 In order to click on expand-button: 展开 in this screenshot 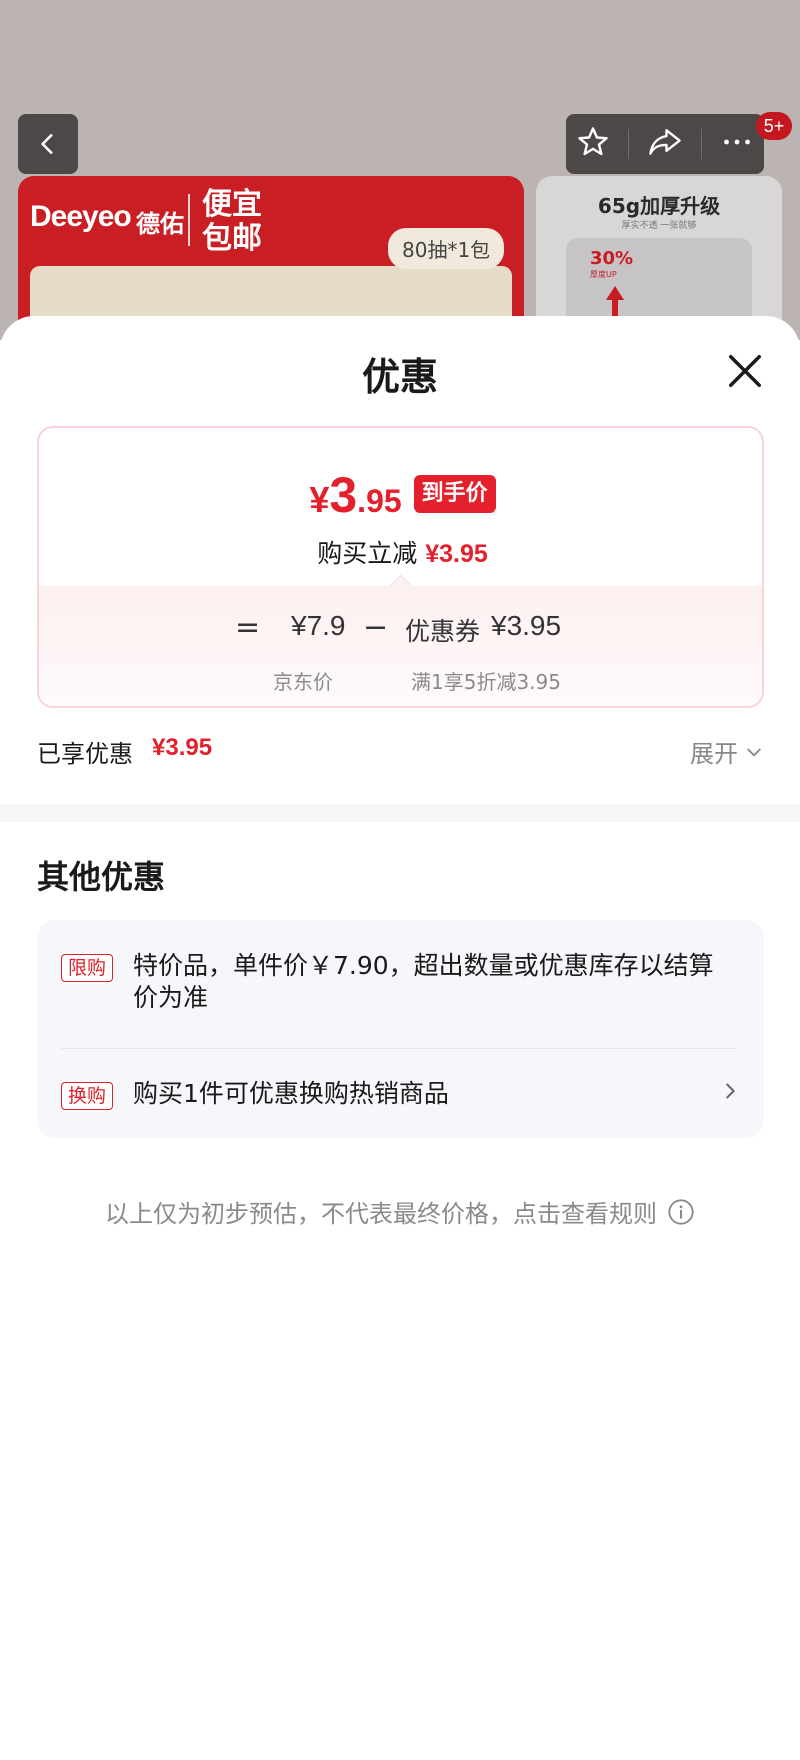, I will do `click(727, 751)`.